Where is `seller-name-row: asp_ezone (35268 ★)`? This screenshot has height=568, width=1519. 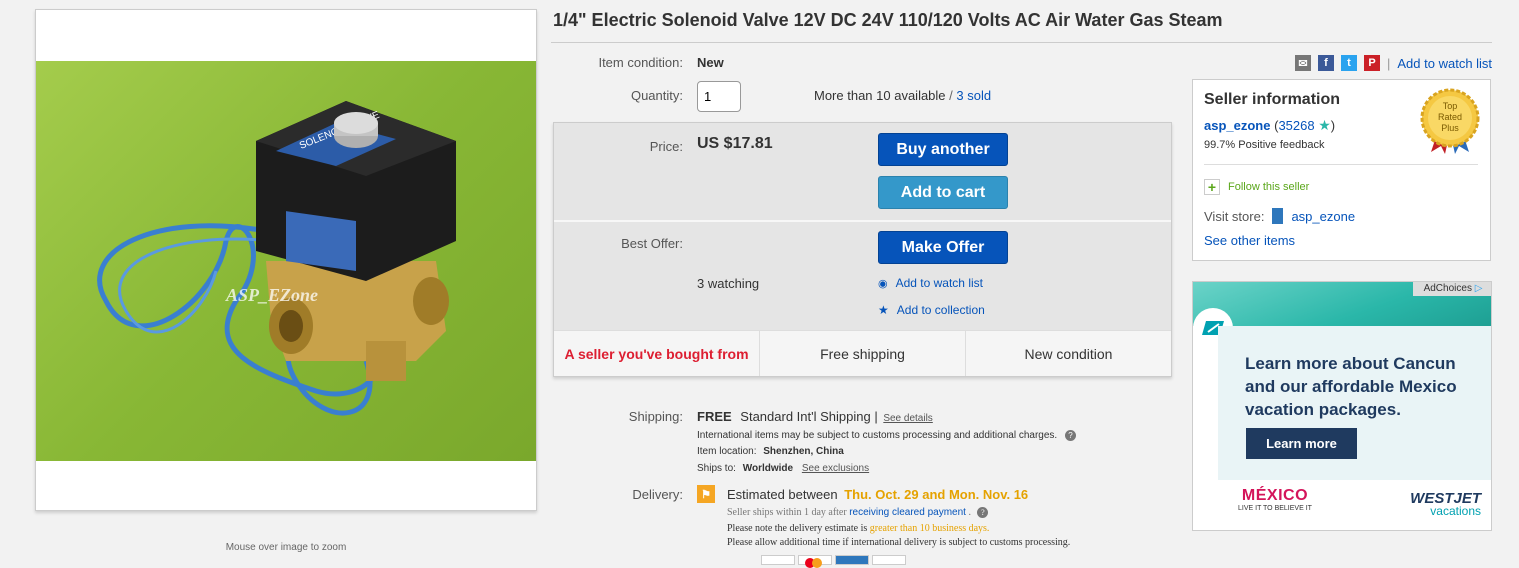 seller-name-row: asp_ezone (35268 ★) is located at coordinates (1269, 125).